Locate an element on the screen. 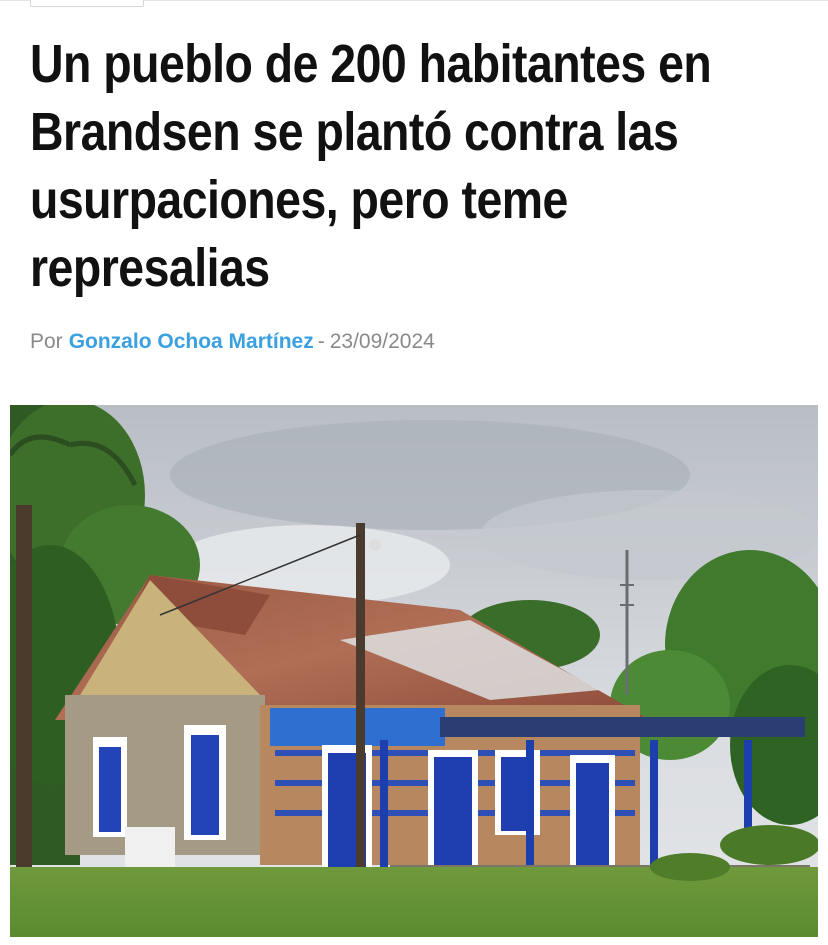  article-byline: Por Gonzalo Ochoa Martínez -23/09/2024 is located at coordinates (232, 342).